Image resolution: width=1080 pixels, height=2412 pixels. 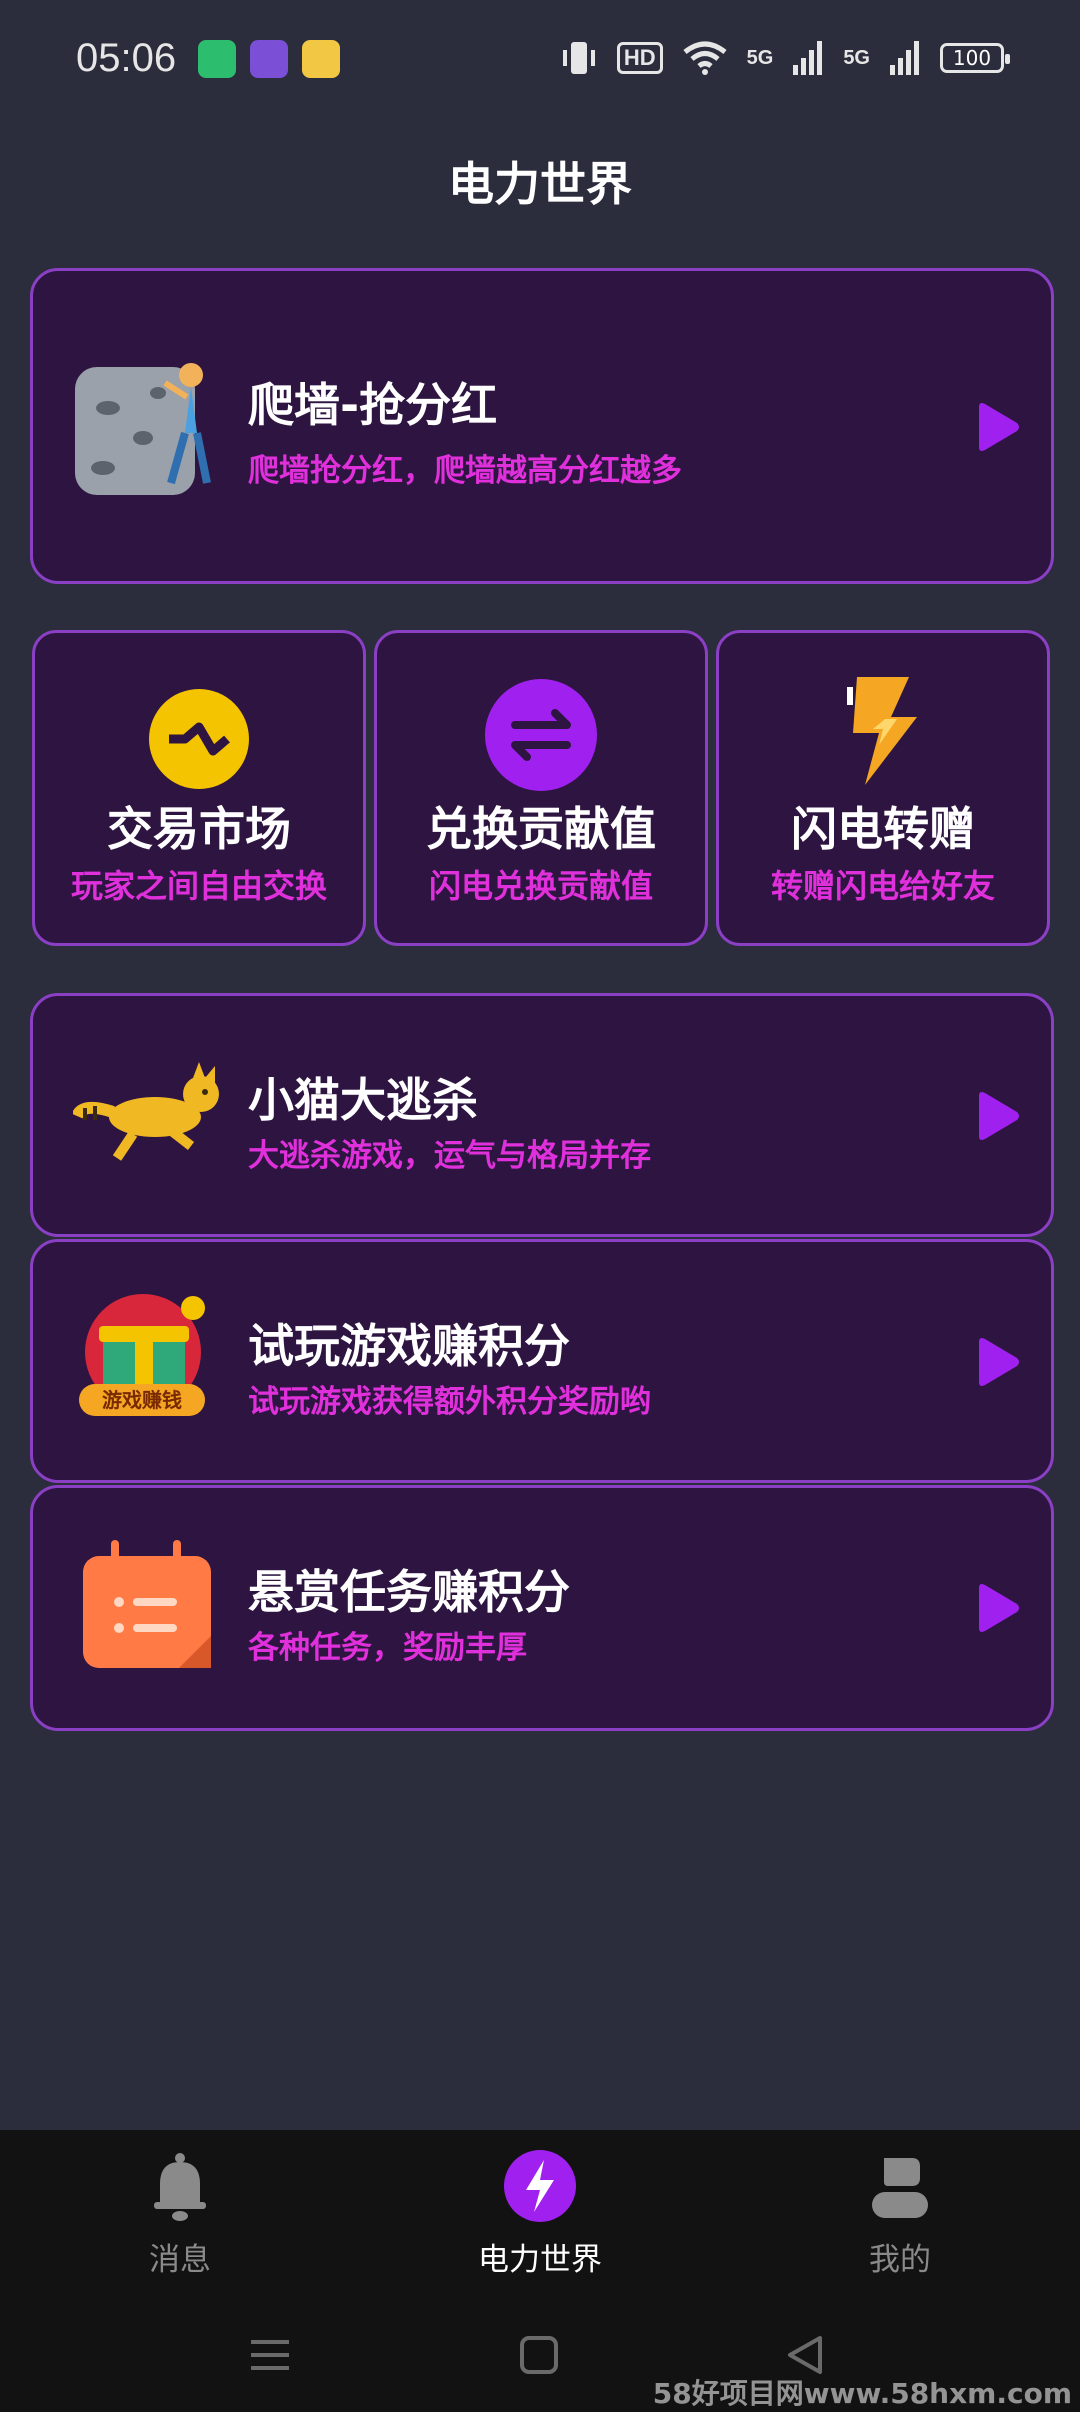 I want to click on nav-mine: 我的, so click(x=900, y=2213).